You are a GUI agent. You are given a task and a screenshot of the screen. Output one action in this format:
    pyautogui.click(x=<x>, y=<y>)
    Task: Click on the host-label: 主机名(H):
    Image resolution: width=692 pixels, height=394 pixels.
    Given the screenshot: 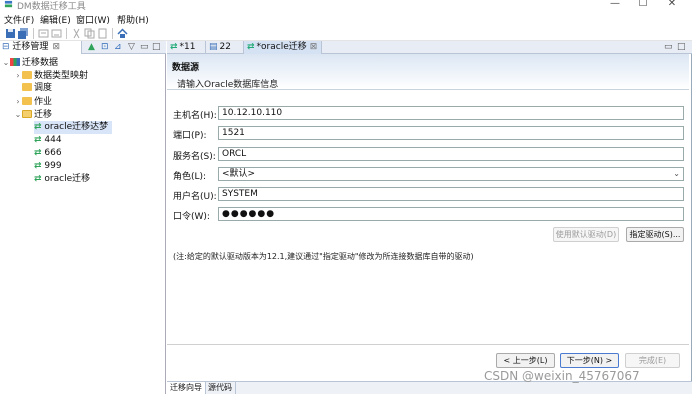 What is the action you would take?
    pyautogui.click(x=195, y=116)
    